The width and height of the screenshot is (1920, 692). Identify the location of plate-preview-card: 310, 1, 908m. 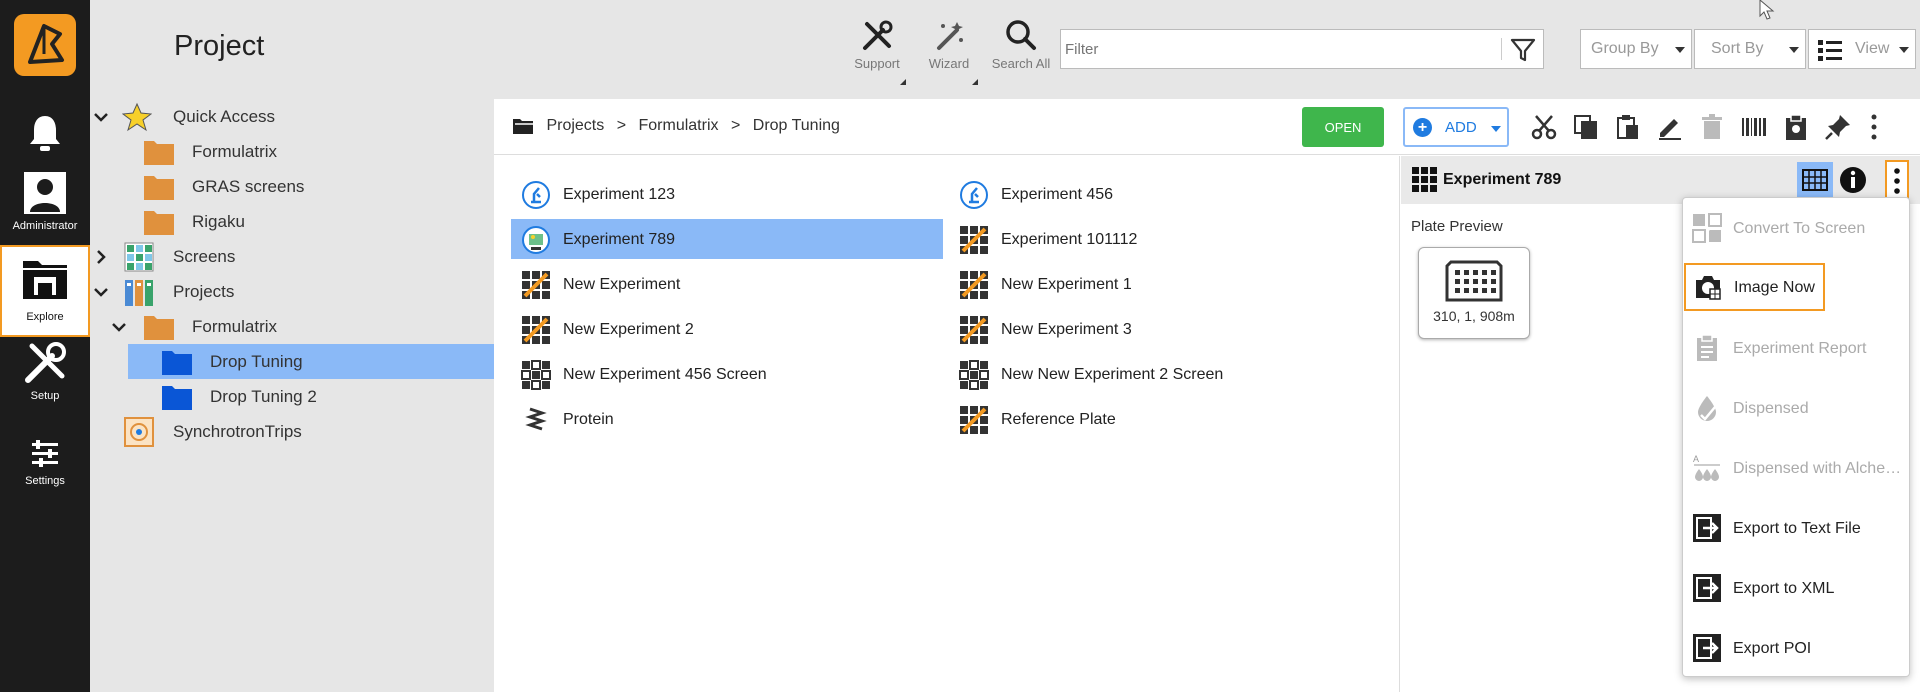
(1474, 293).